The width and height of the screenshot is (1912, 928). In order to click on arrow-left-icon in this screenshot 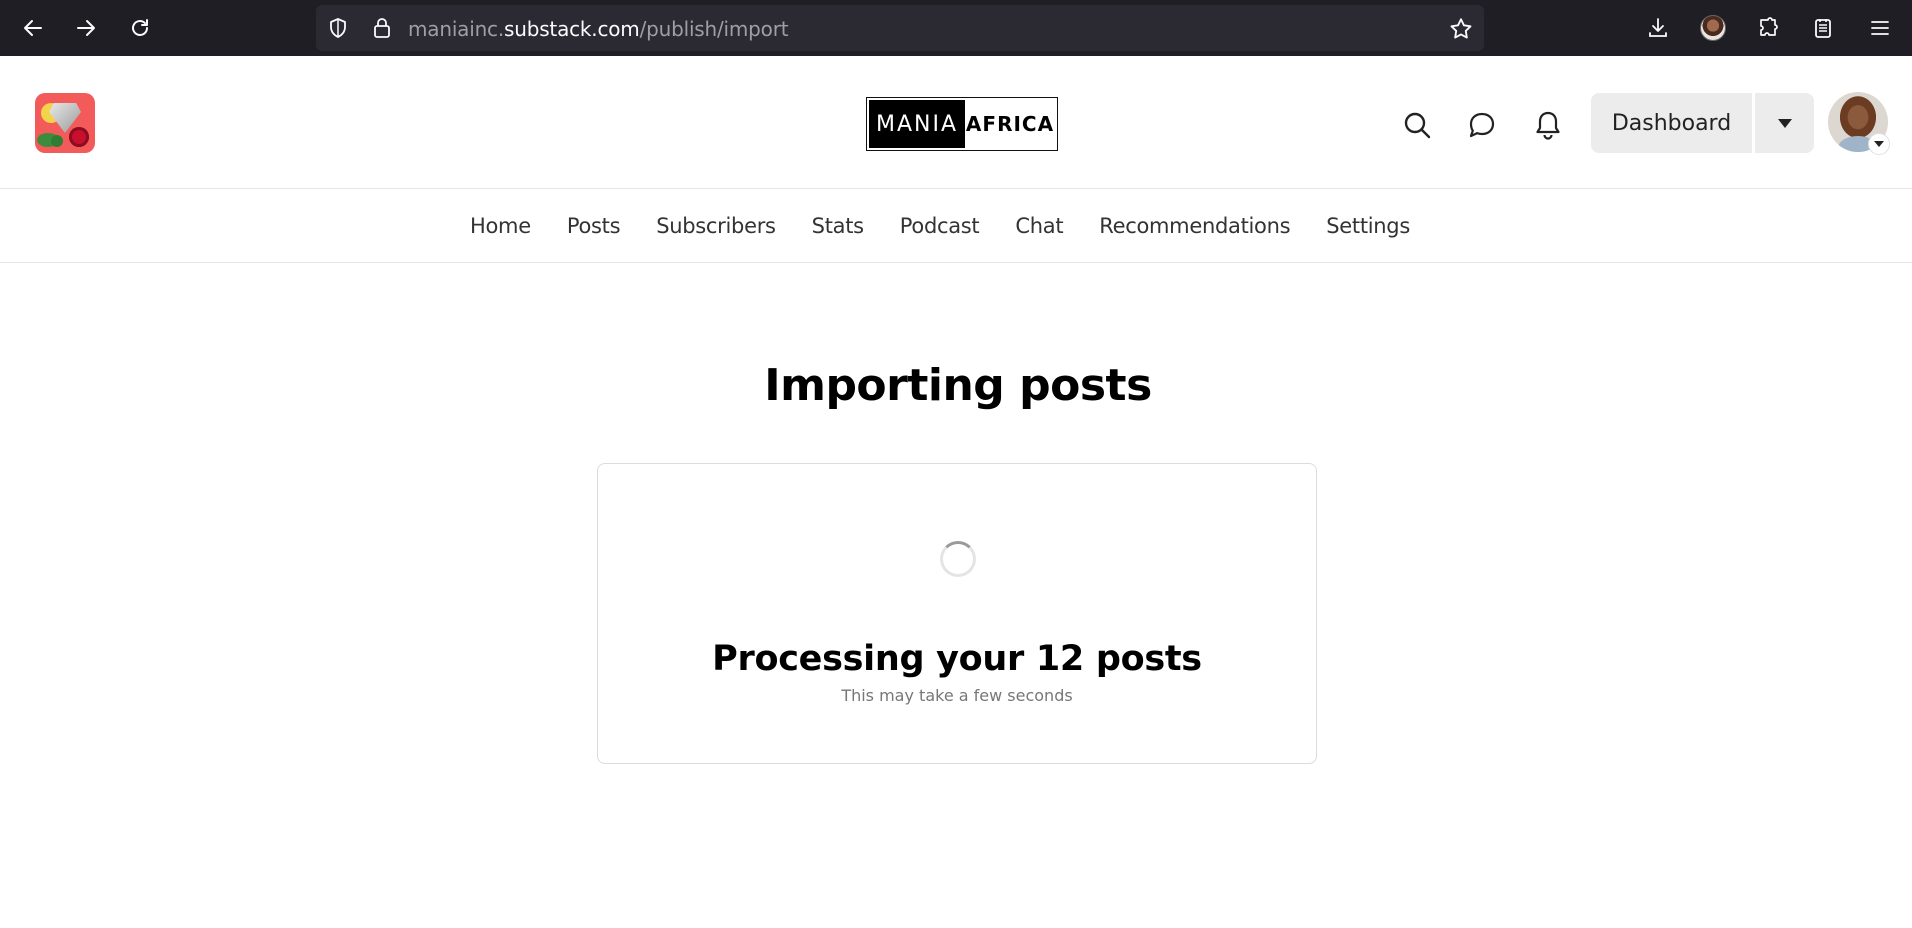, I will do `click(33, 28)`.